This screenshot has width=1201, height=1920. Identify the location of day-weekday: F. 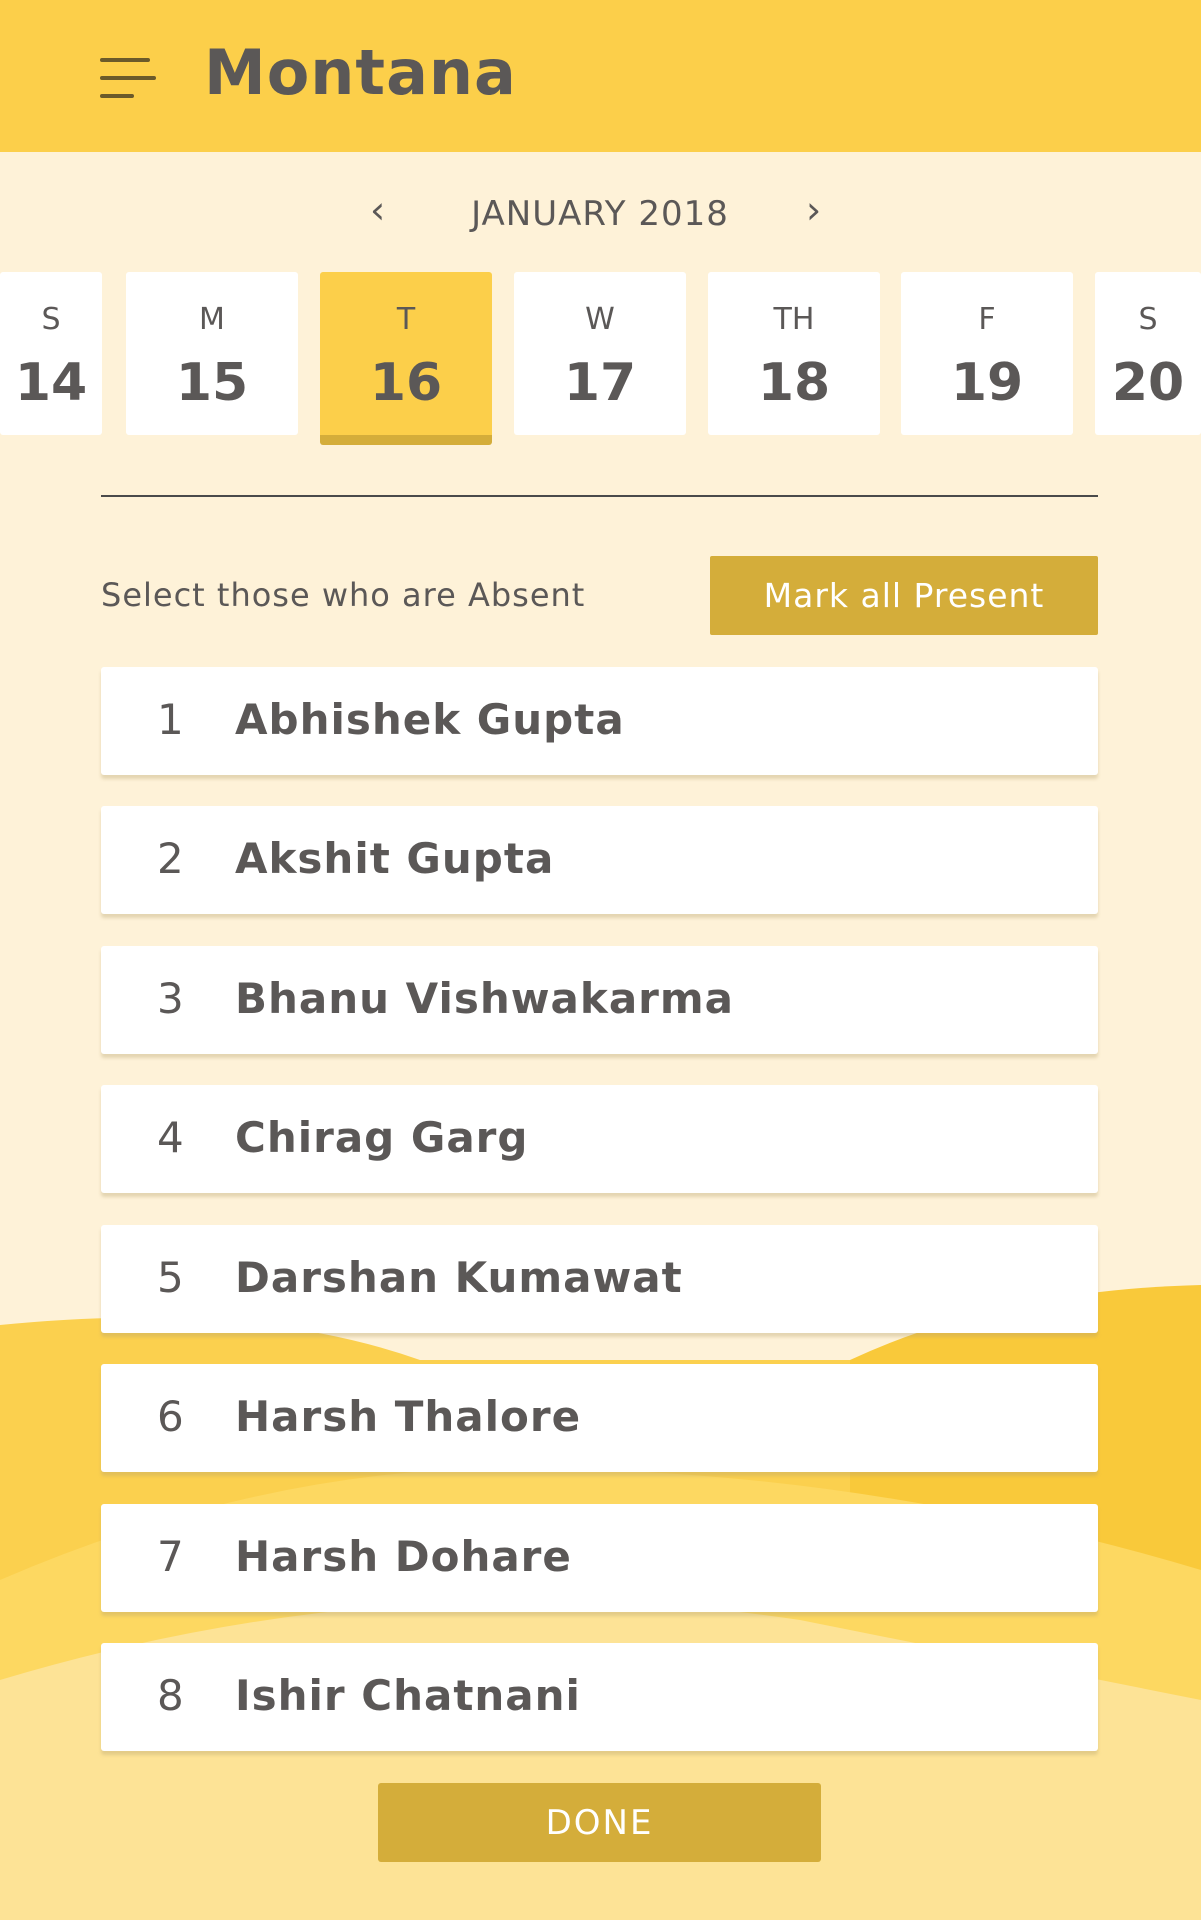
(987, 319).